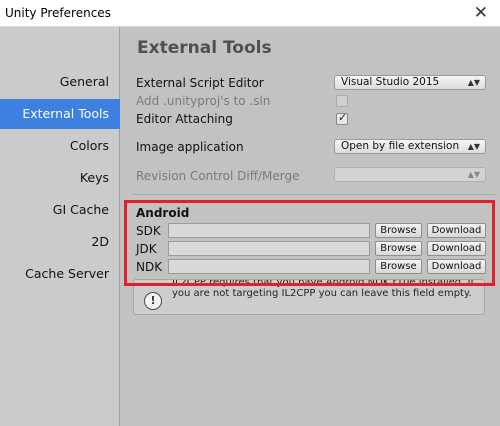 This screenshot has width=500, height=426. What do you see at coordinates (58, 13) in the screenshot?
I see `window-title: Unity Preferences` at bounding box center [58, 13].